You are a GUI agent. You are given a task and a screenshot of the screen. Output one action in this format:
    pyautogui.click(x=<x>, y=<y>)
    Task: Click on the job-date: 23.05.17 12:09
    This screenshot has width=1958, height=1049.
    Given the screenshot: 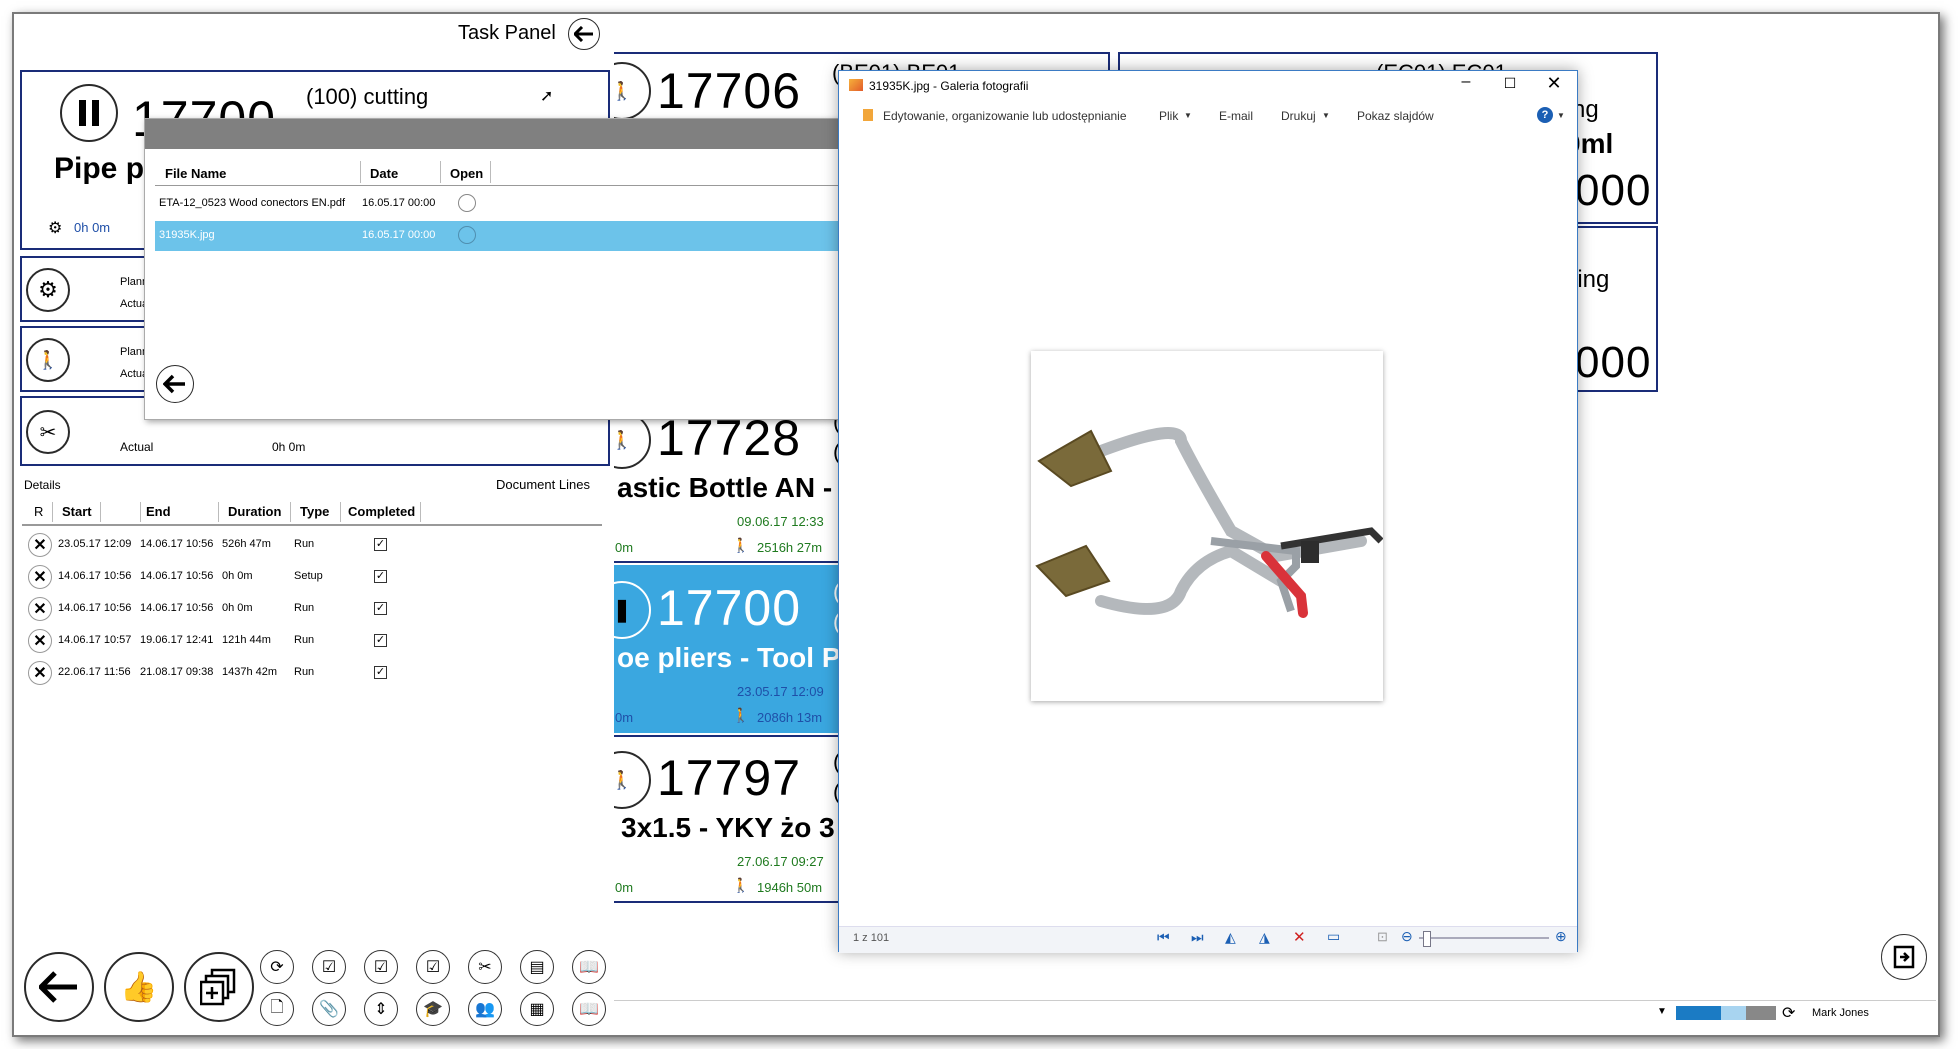 What is the action you would take?
    pyautogui.click(x=780, y=691)
    